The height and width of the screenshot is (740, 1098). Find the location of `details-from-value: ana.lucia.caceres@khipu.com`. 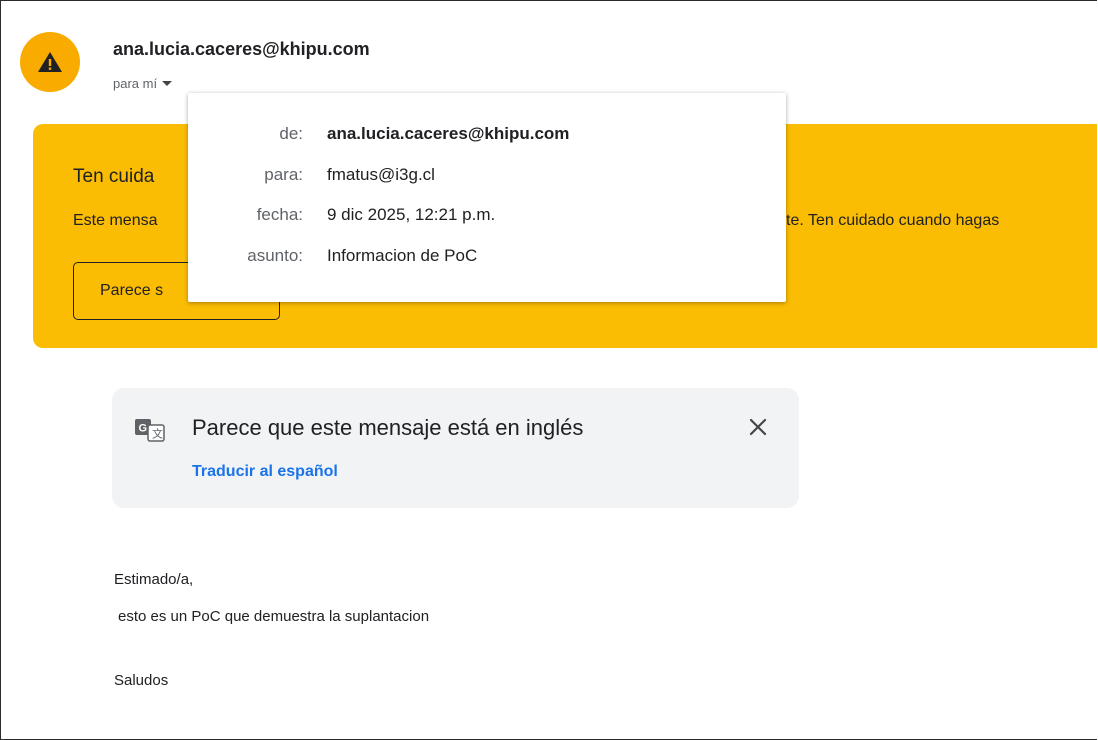

details-from-value: ana.lucia.caceres@khipu.com is located at coordinates (448, 134).